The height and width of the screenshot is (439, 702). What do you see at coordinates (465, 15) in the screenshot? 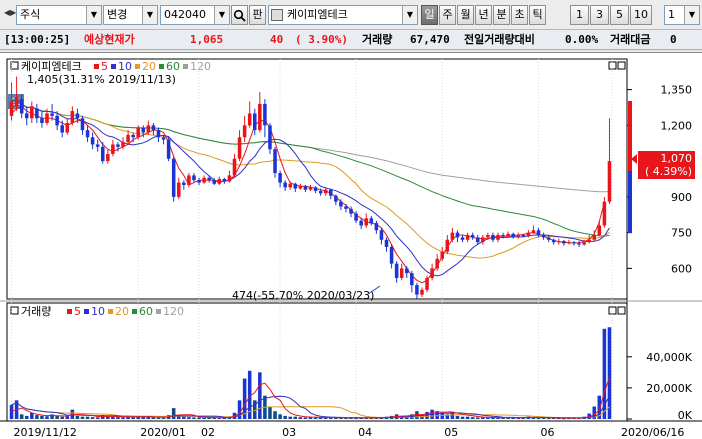
I see `period-button-2: 월` at bounding box center [465, 15].